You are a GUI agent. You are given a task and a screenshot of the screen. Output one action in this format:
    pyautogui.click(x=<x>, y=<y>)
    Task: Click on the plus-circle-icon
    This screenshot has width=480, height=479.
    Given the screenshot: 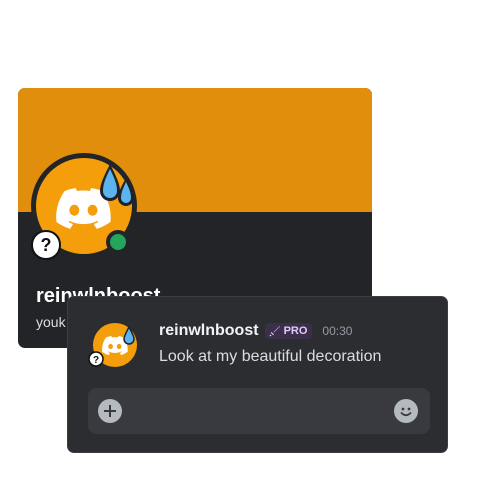 What is the action you would take?
    pyautogui.click(x=110, y=411)
    